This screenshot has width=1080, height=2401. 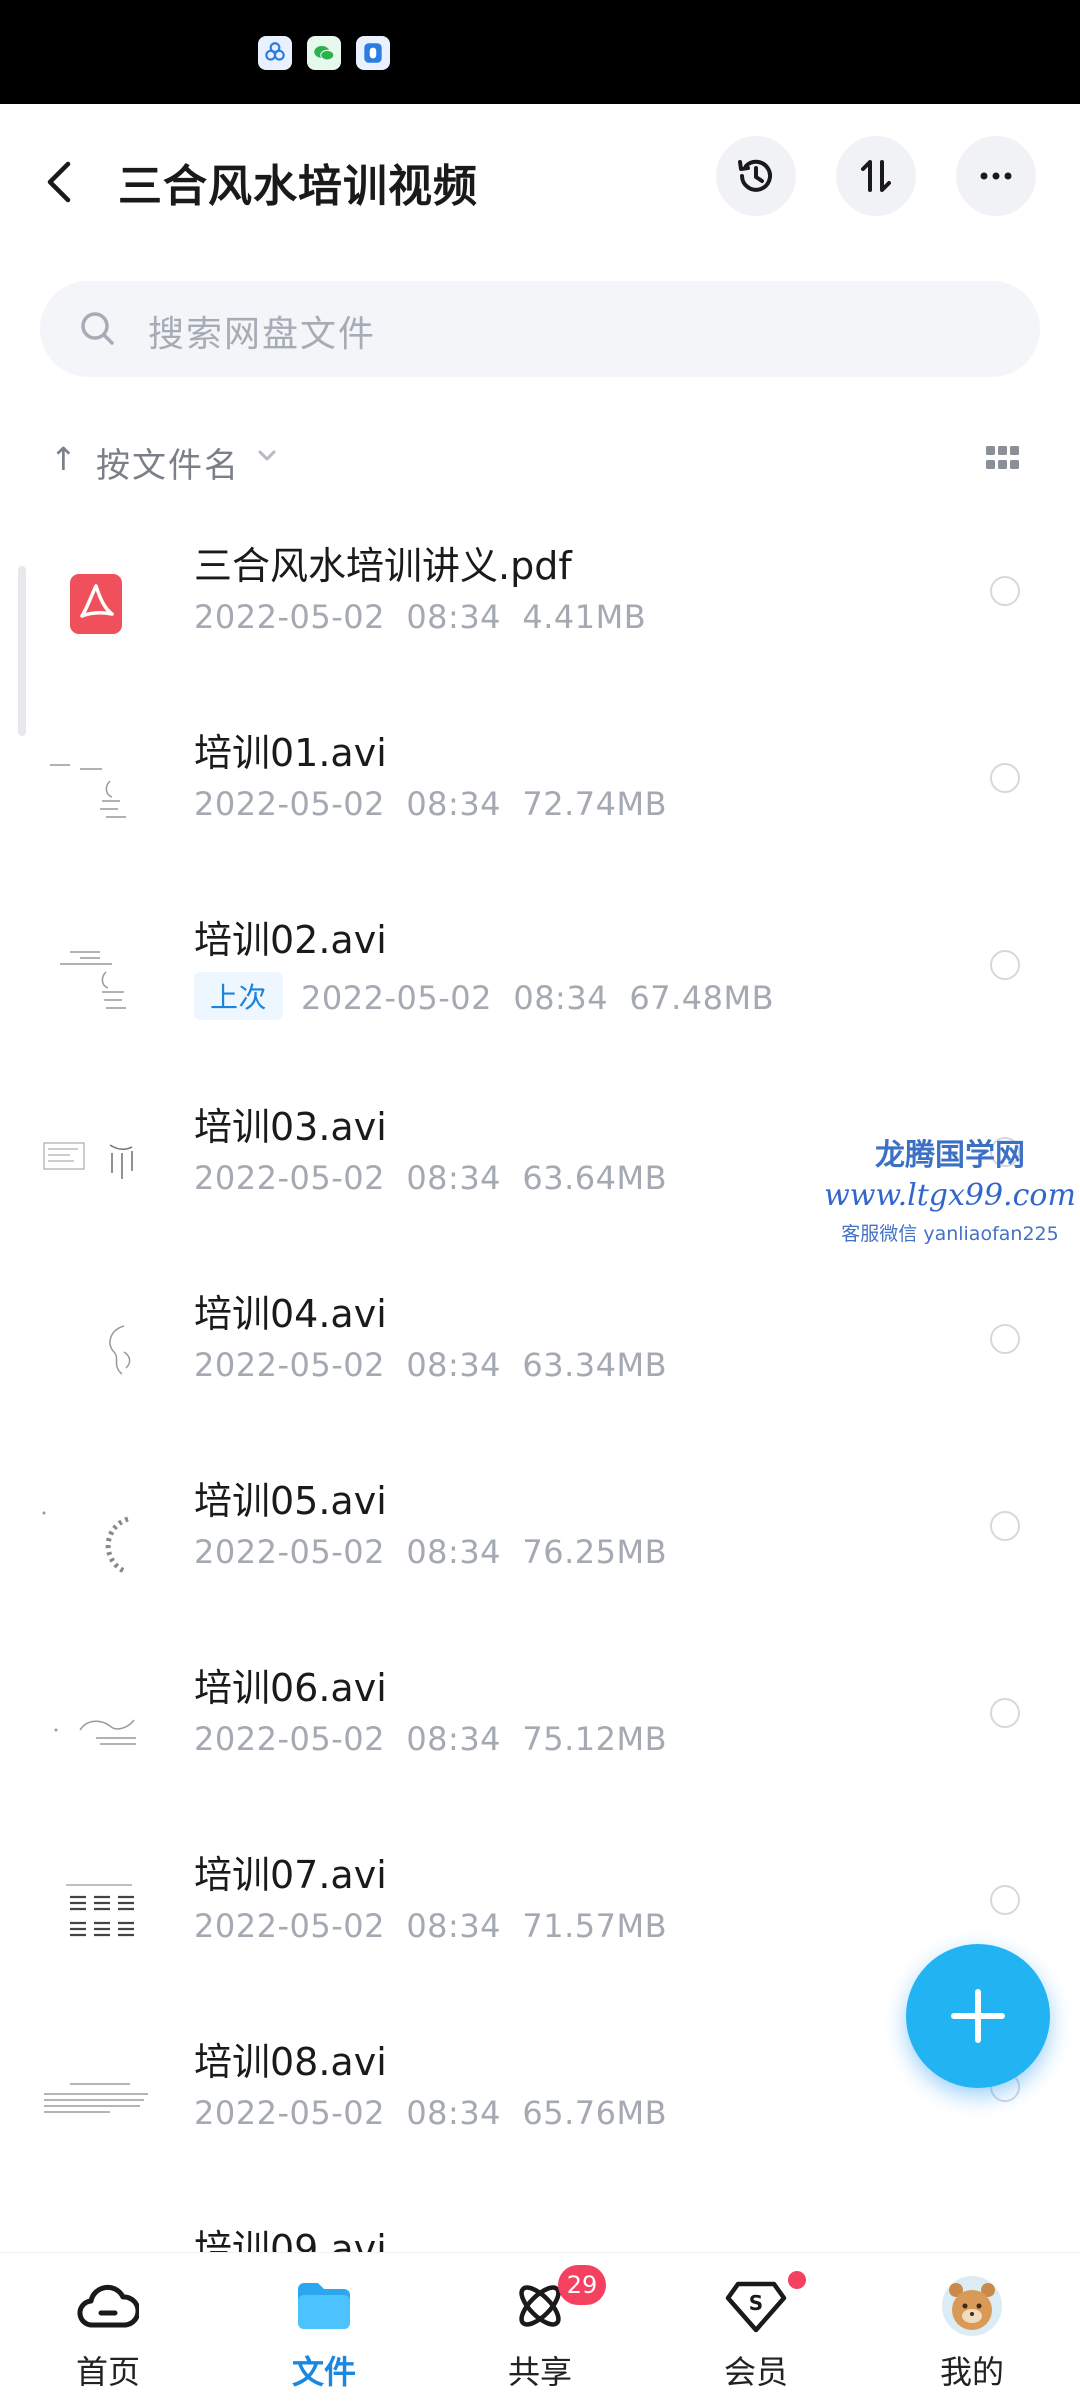 I want to click on tab-vip: S 会员, so click(x=756, y=2327).